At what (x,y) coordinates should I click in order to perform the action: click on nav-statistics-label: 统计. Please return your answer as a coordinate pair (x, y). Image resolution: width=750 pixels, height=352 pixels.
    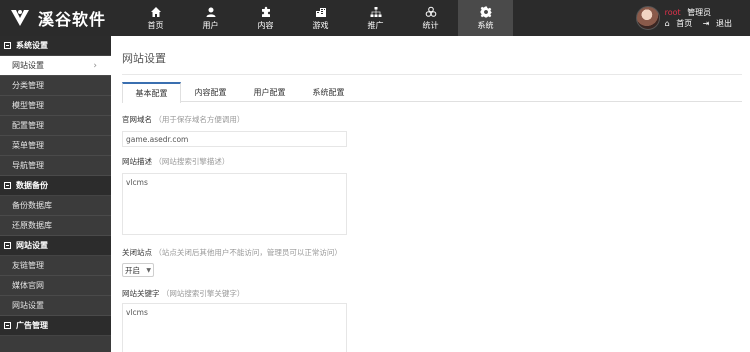
    Looking at the image, I should click on (430, 25).